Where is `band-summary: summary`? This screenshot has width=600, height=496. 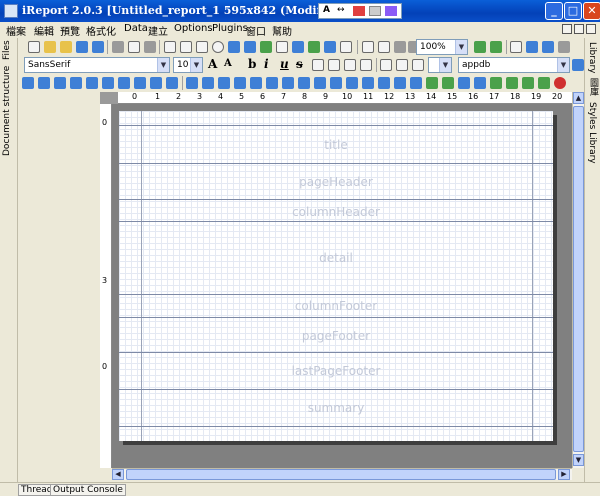 band-summary: summary is located at coordinates (336, 408).